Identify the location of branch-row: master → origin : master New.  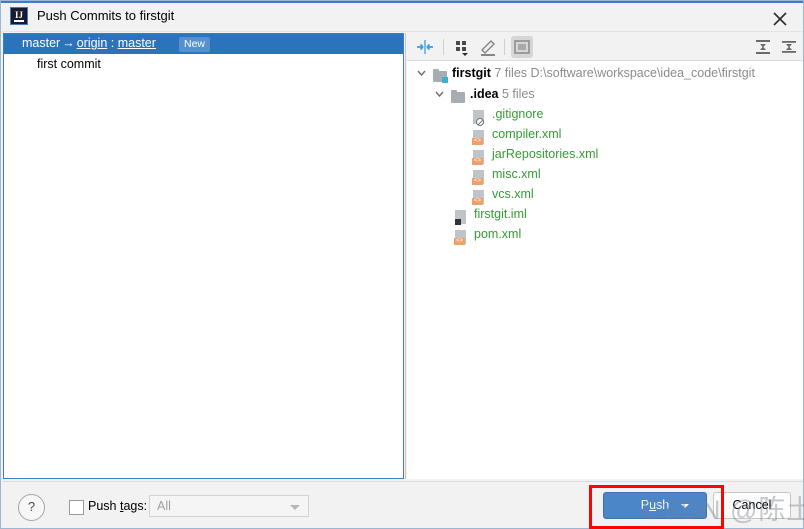
(203, 44).